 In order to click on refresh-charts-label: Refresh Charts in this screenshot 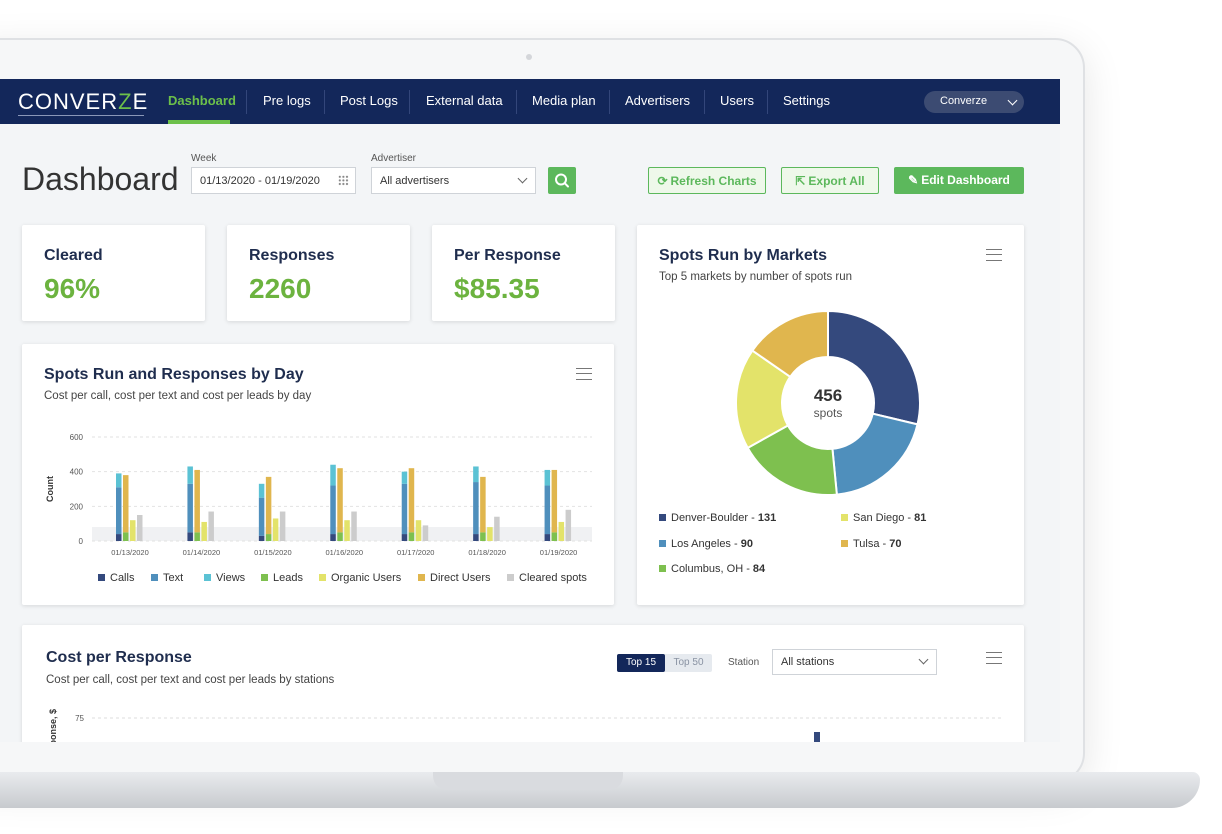, I will do `click(713, 181)`.